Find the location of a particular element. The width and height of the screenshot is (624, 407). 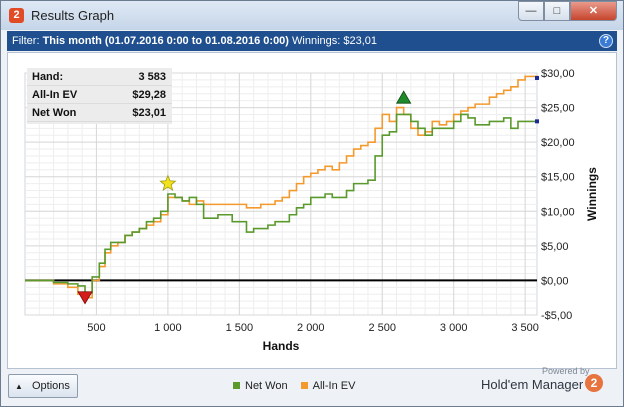

minimize-button: — is located at coordinates (531, 11).